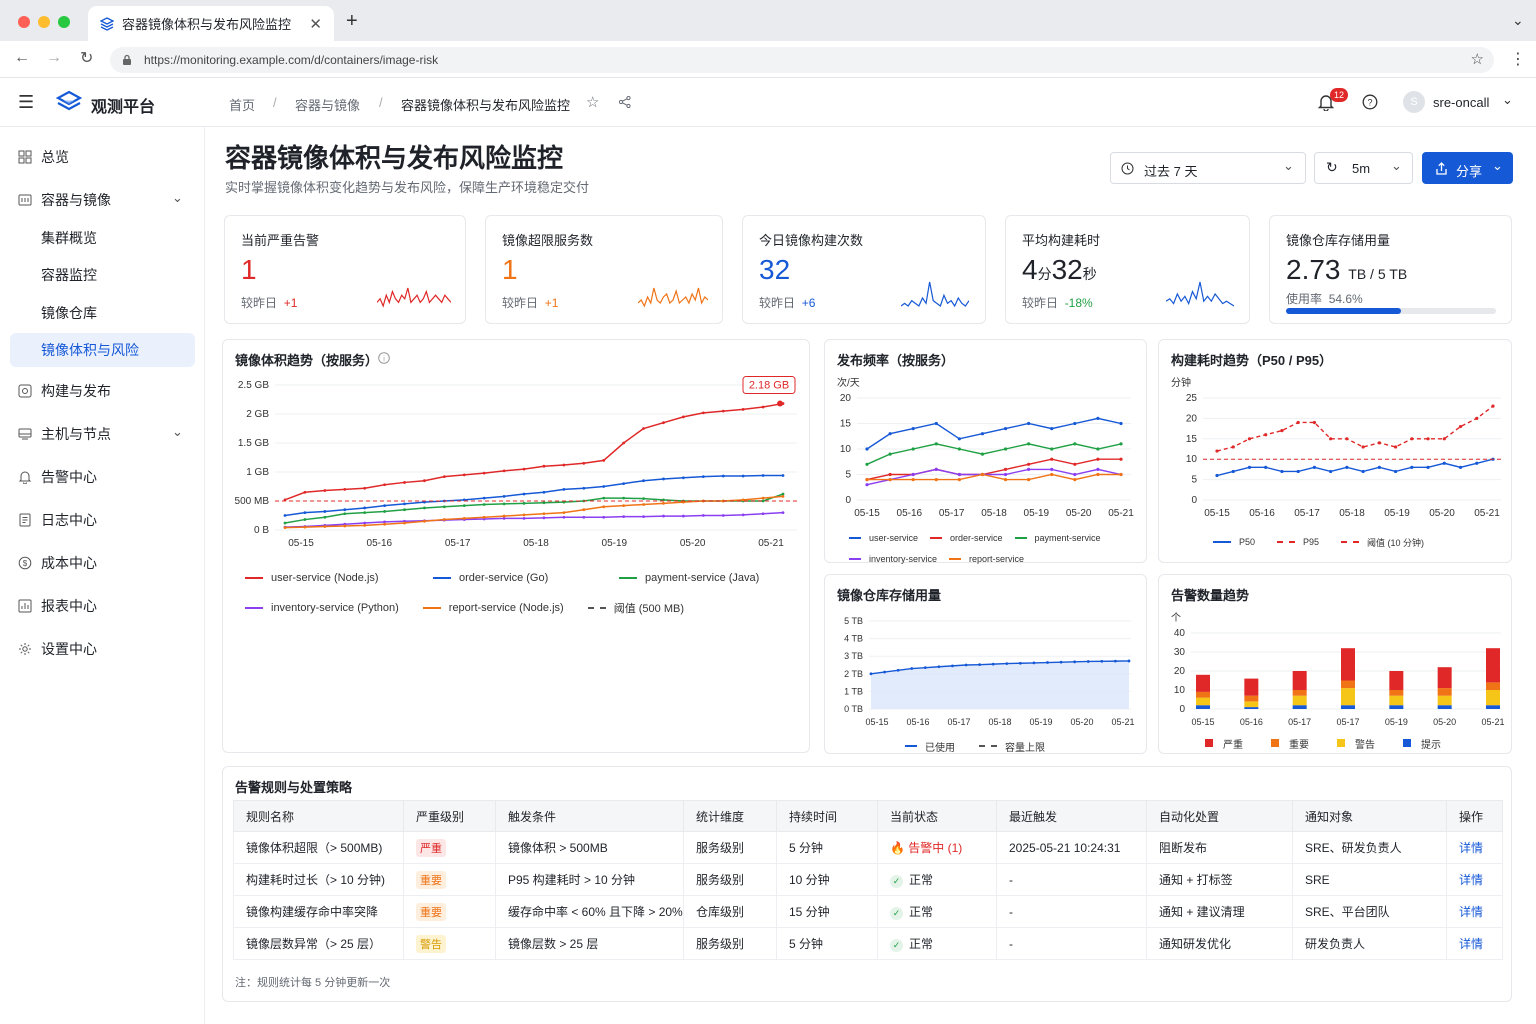 The height and width of the screenshot is (1024, 1536). Describe the element at coordinates (102, 313) in the screenshot. I see `sidebar-item-image-registry: 镜像仓库` at that location.